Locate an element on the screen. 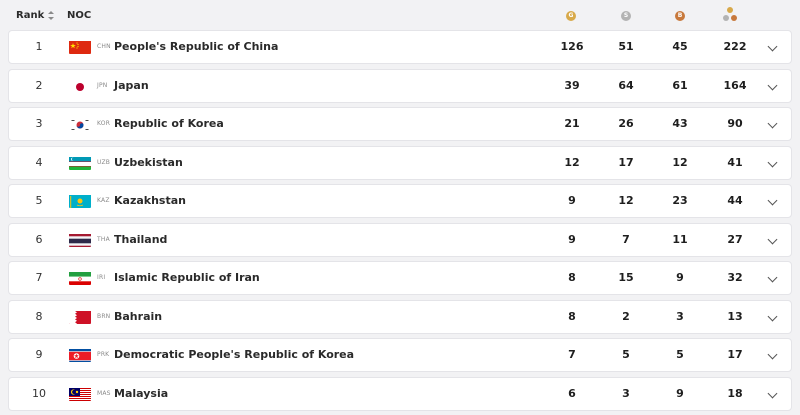  rank-cell: 5 is located at coordinates (39, 200).